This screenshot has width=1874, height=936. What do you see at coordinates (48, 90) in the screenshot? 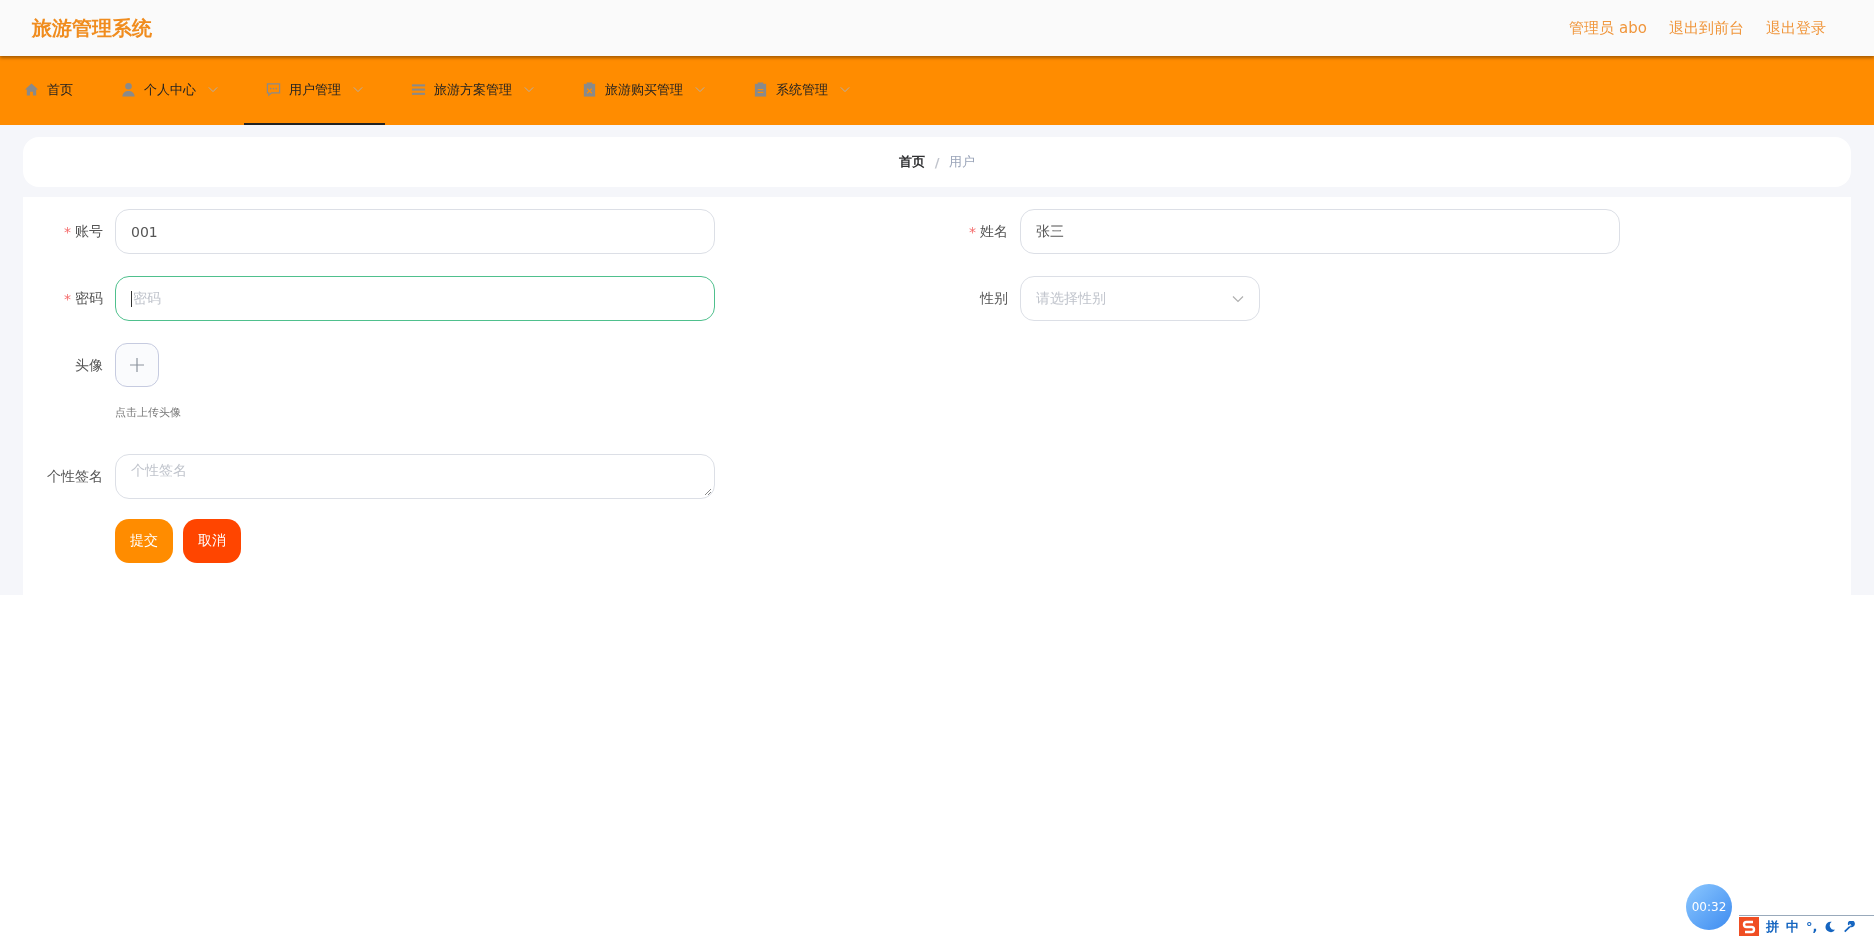
I see `nav-menu-item: 首页` at bounding box center [48, 90].